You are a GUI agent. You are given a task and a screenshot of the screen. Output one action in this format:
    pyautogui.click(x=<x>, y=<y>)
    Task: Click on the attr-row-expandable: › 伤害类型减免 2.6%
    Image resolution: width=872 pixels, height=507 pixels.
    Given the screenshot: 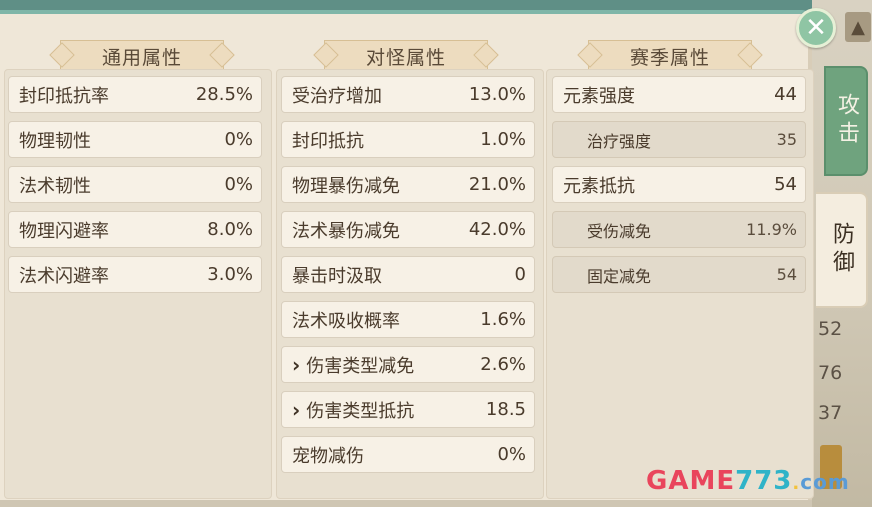 What is the action you would take?
    pyautogui.click(x=408, y=364)
    